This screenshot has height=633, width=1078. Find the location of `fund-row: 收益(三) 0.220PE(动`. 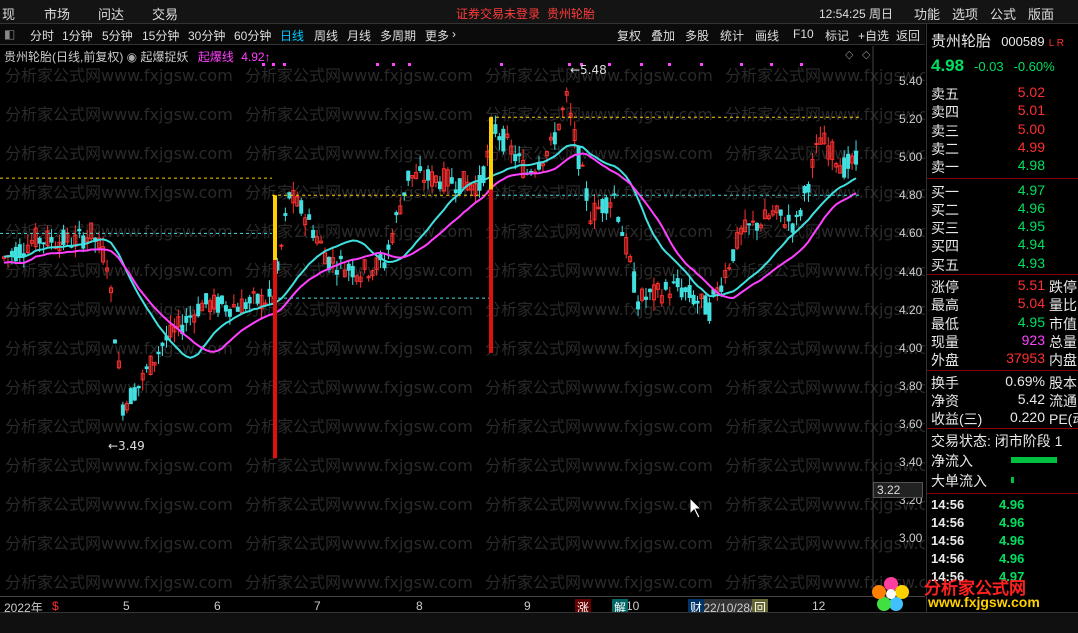

fund-row: 收益(三) 0.220PE(动 is located at coordinates (1004, 418).